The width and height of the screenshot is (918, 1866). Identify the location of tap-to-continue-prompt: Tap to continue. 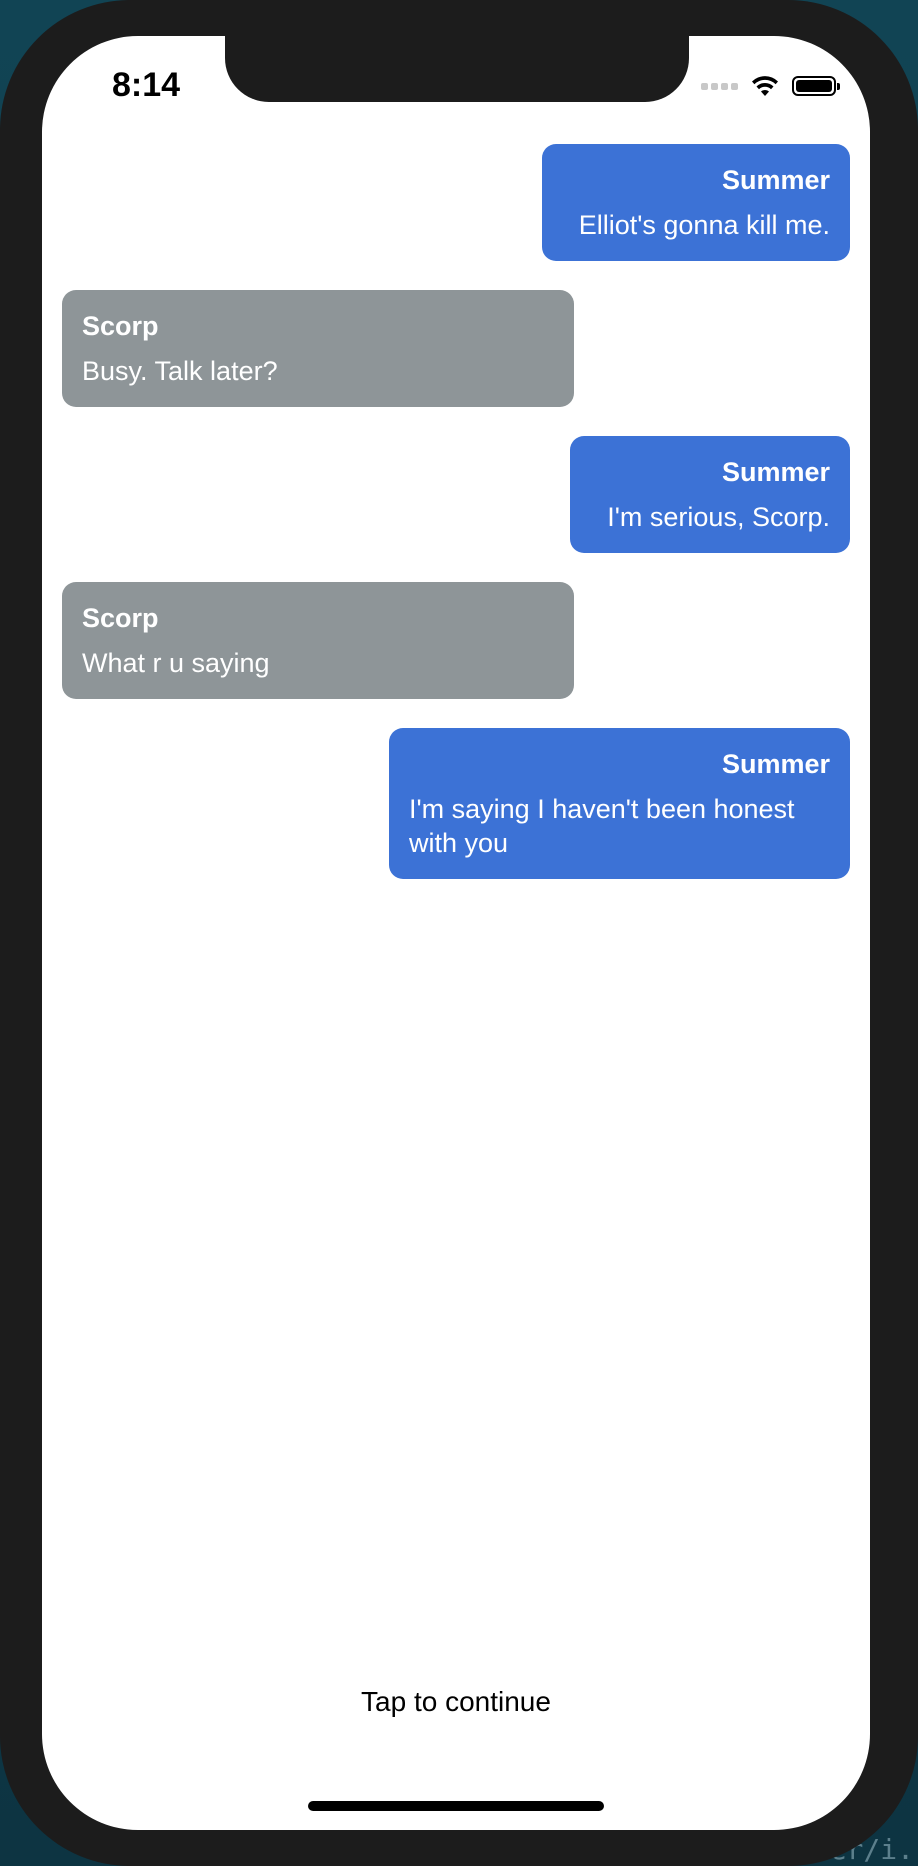
(456, 1702).